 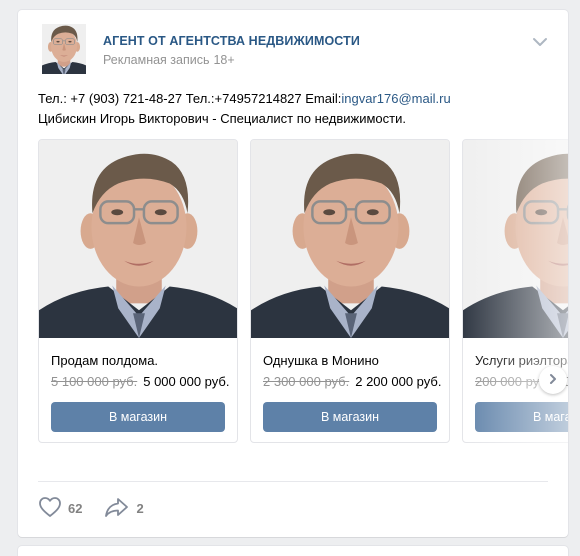 What do you see at coordinates (231, 41) in the screenshot?
I see `author-name: АГЕНТ ОТ АГЕНТСТВА НЕДВИЖИМОСТИ` at bounding box center [231, 41].